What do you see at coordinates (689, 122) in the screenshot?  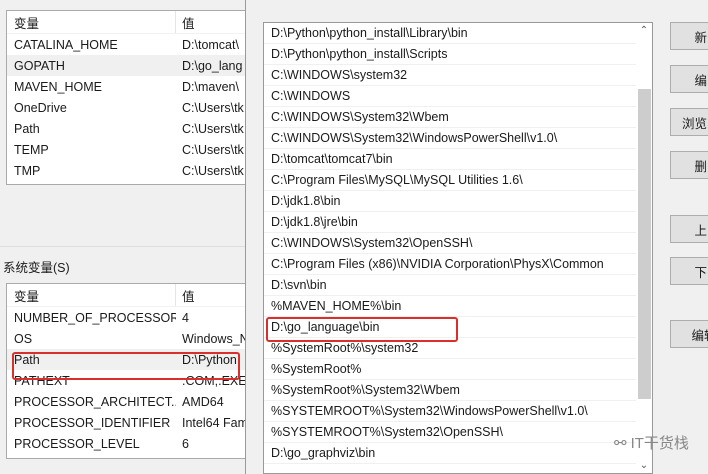 I see `browse-button: 浏览` at bounding box center [689, 122].